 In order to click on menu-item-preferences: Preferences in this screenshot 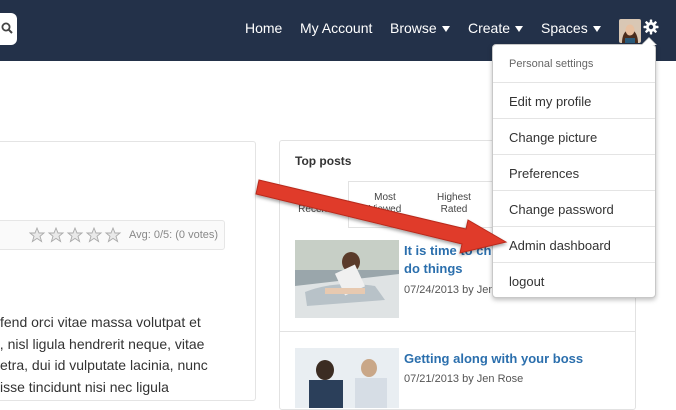, I will do `click(574, 172)`.